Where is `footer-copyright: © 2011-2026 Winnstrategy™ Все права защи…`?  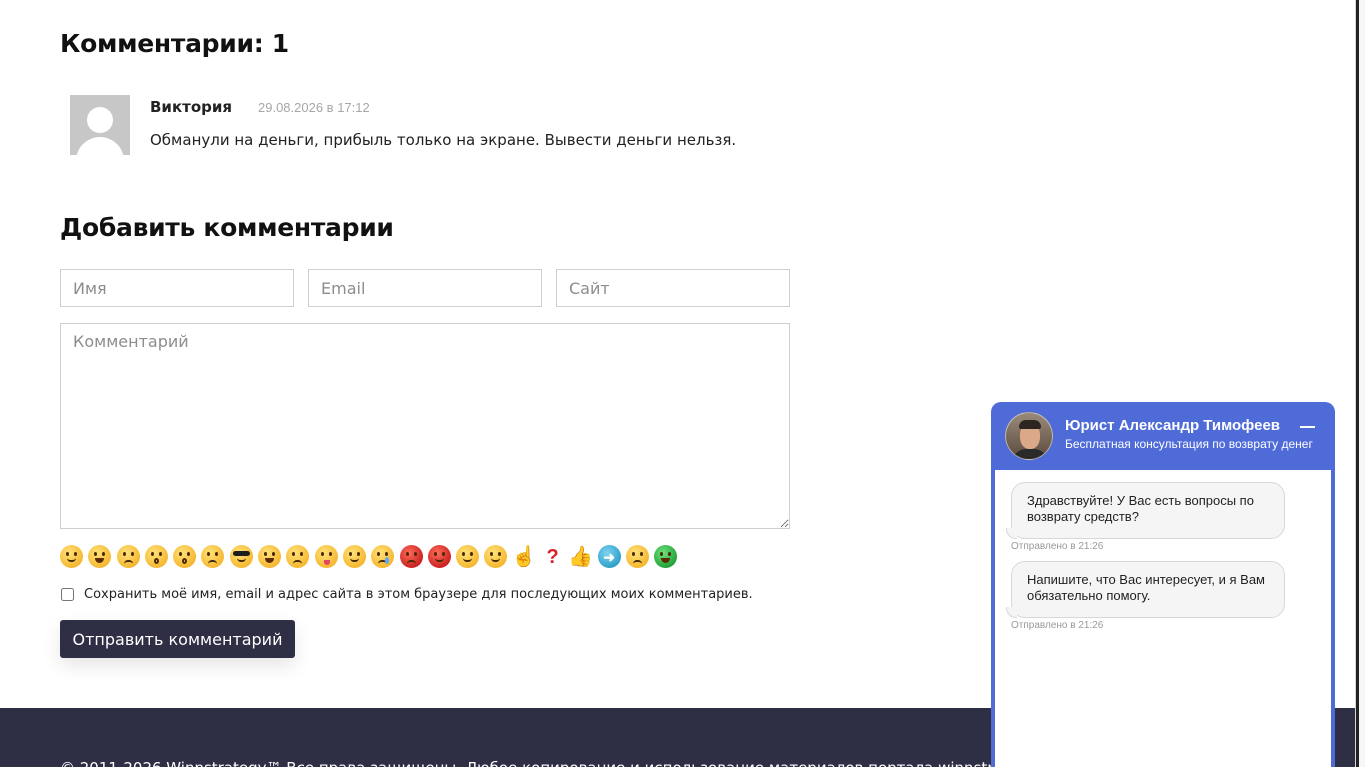 footer-copyright: © 2011-2026 Winnstrategy™ Все права защи… is located at coordinates (548, 763).